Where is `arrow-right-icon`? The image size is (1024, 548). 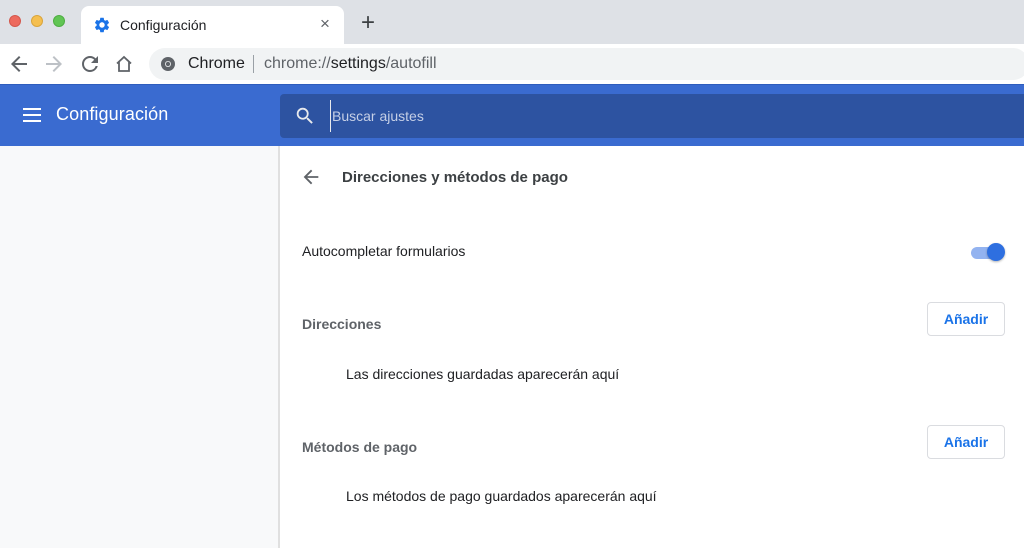
arrow-right-icon is located at coordinates (54, 64).